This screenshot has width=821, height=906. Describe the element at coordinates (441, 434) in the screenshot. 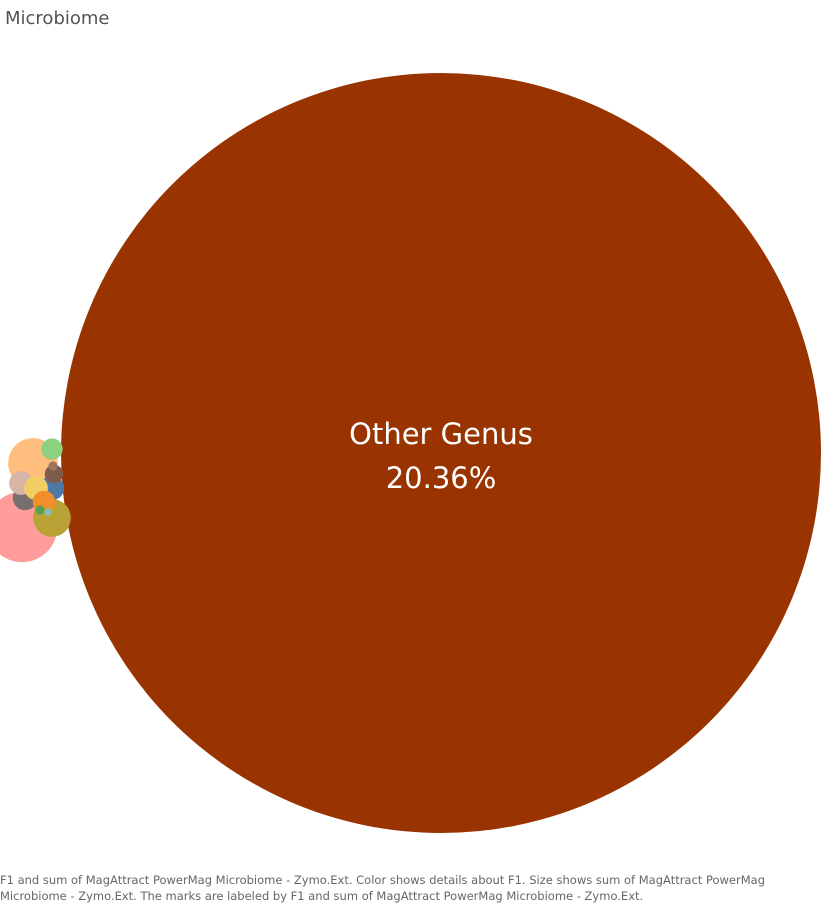

I see `bubble-label-name: Other Genus` at that location.